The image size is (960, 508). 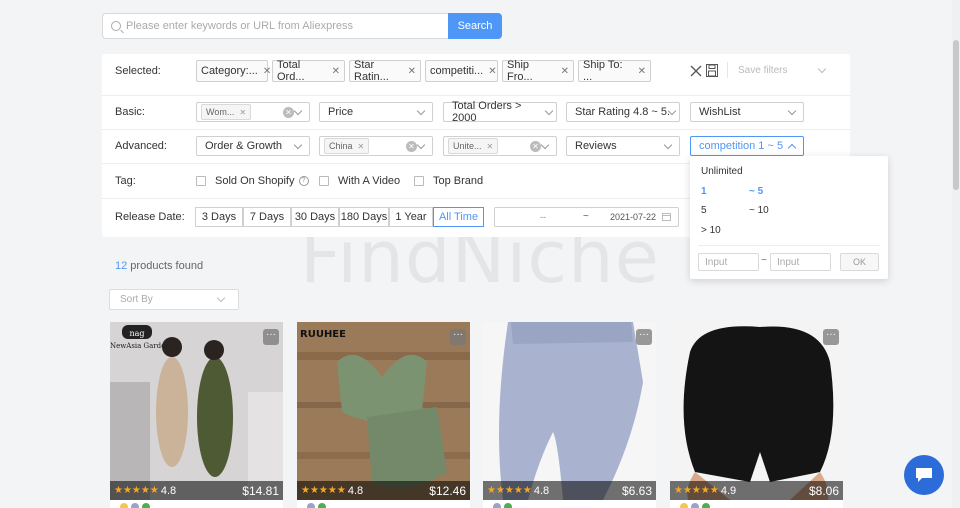 I want to click on competition-min-input: Input, so click(x=728, y=262).